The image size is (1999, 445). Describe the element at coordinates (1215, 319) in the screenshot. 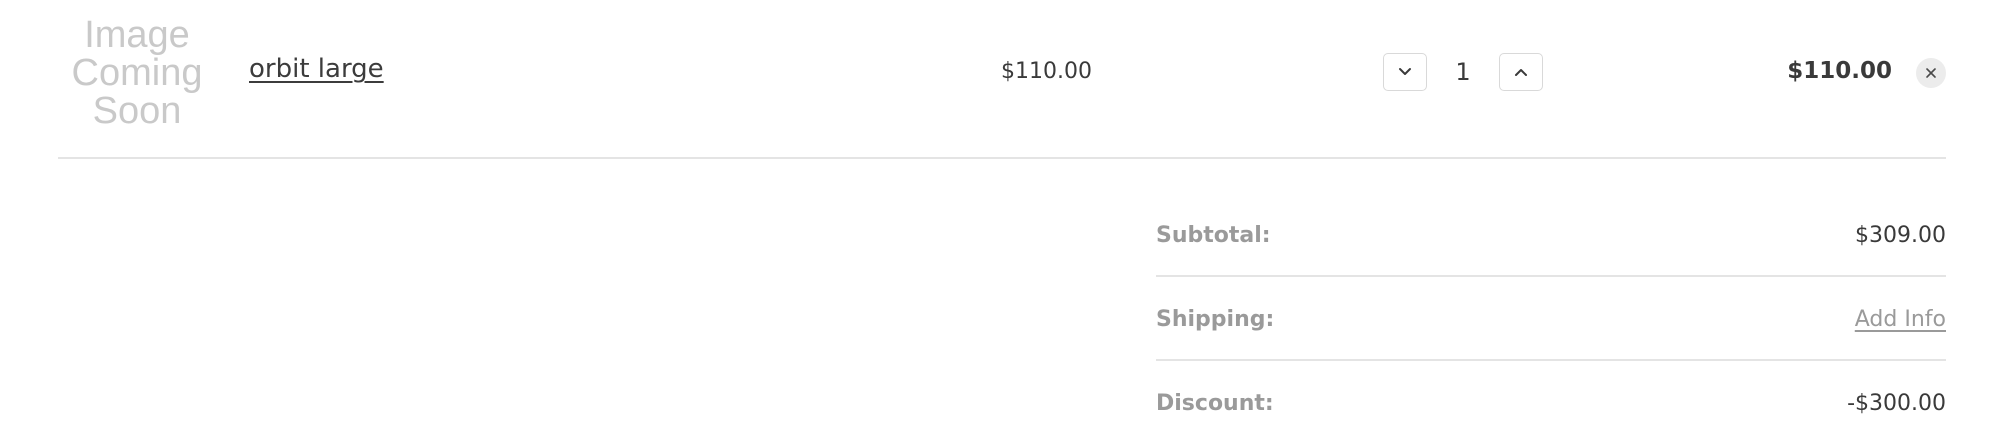

I see `shipping-label: Shipping:` at that location.